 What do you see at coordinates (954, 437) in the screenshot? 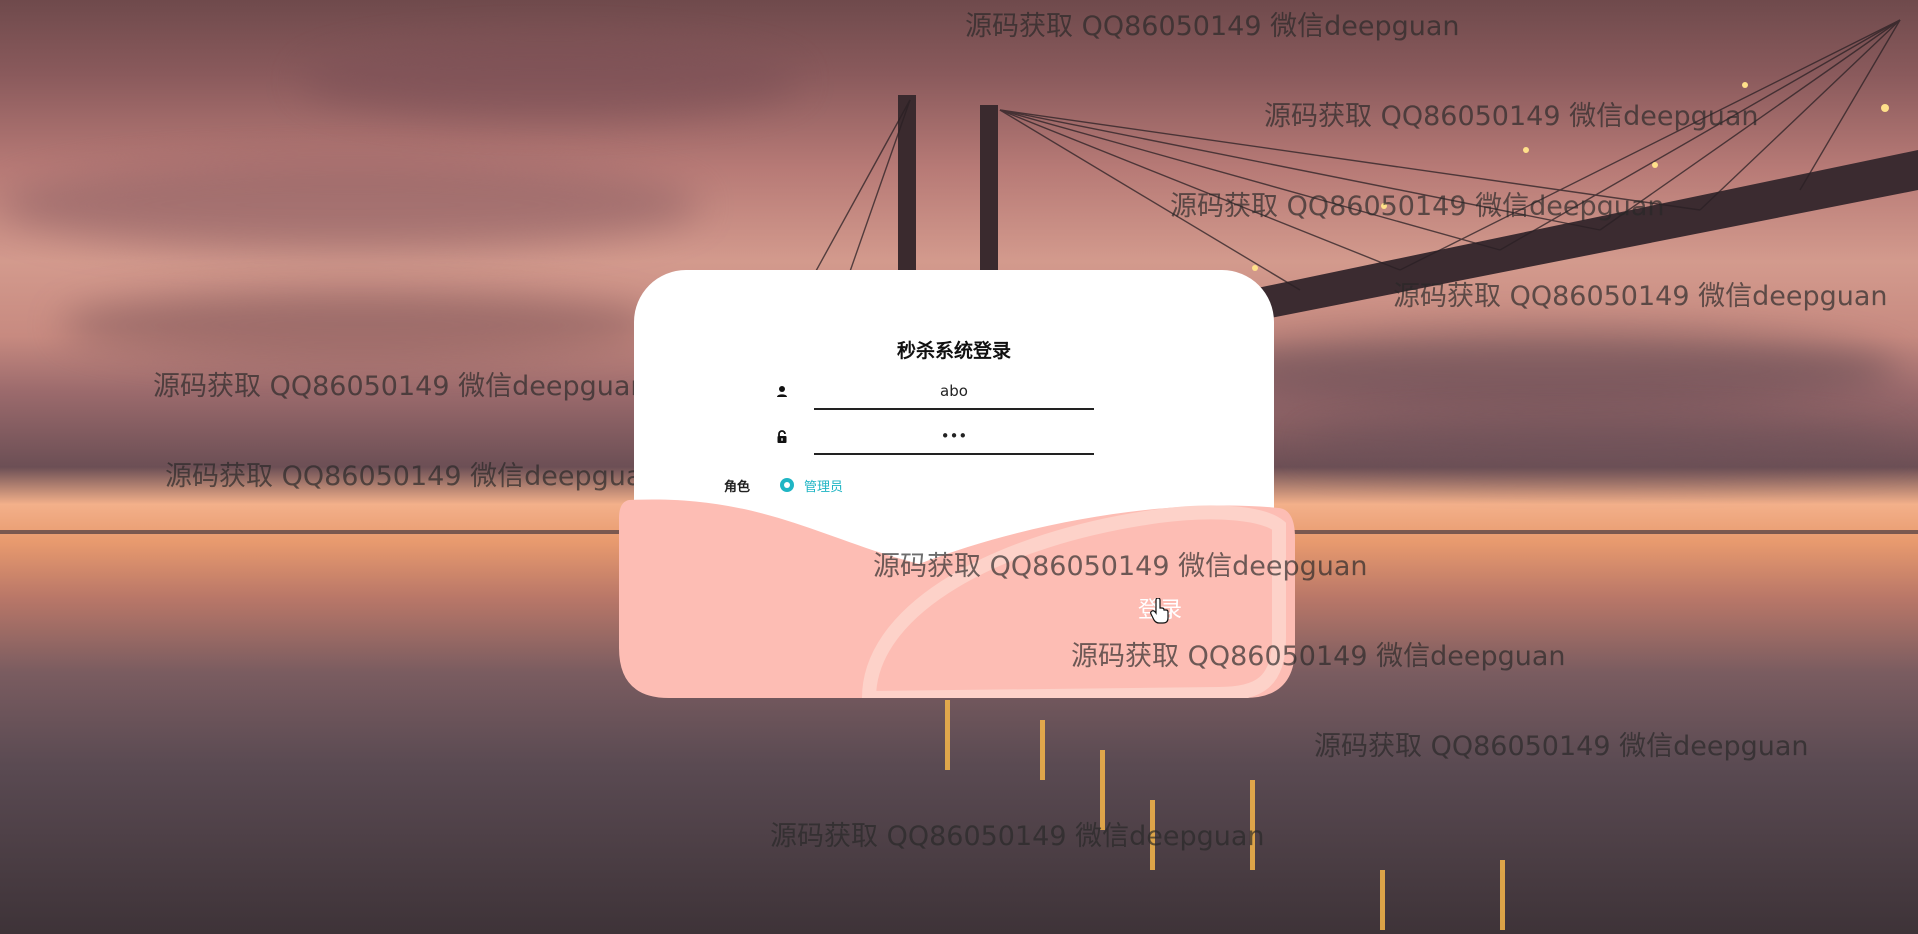
I see `password-input` at bounding box center [954, 437].